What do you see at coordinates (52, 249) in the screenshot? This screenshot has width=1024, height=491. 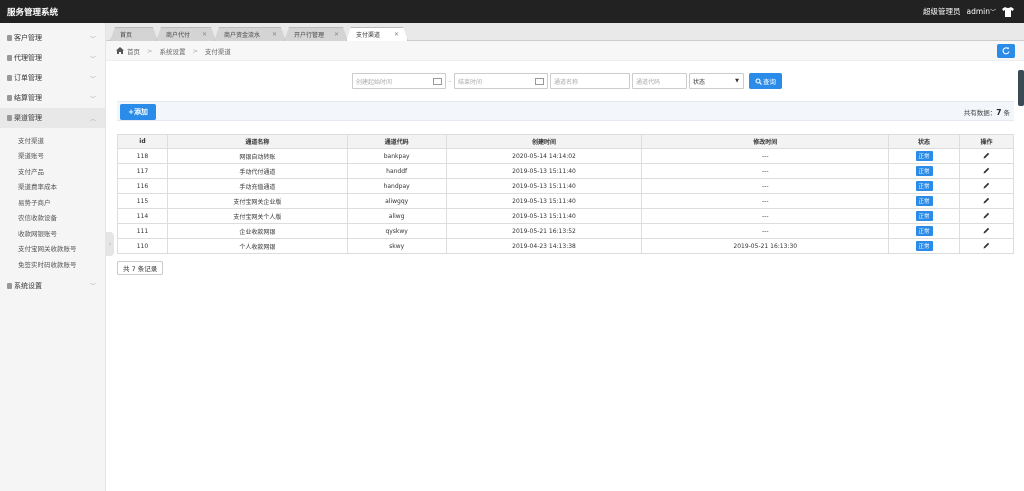 I see `sidebar-item-alipay-gateway-account: 支付宝网关收款账号` at bounding box center [52, 249].